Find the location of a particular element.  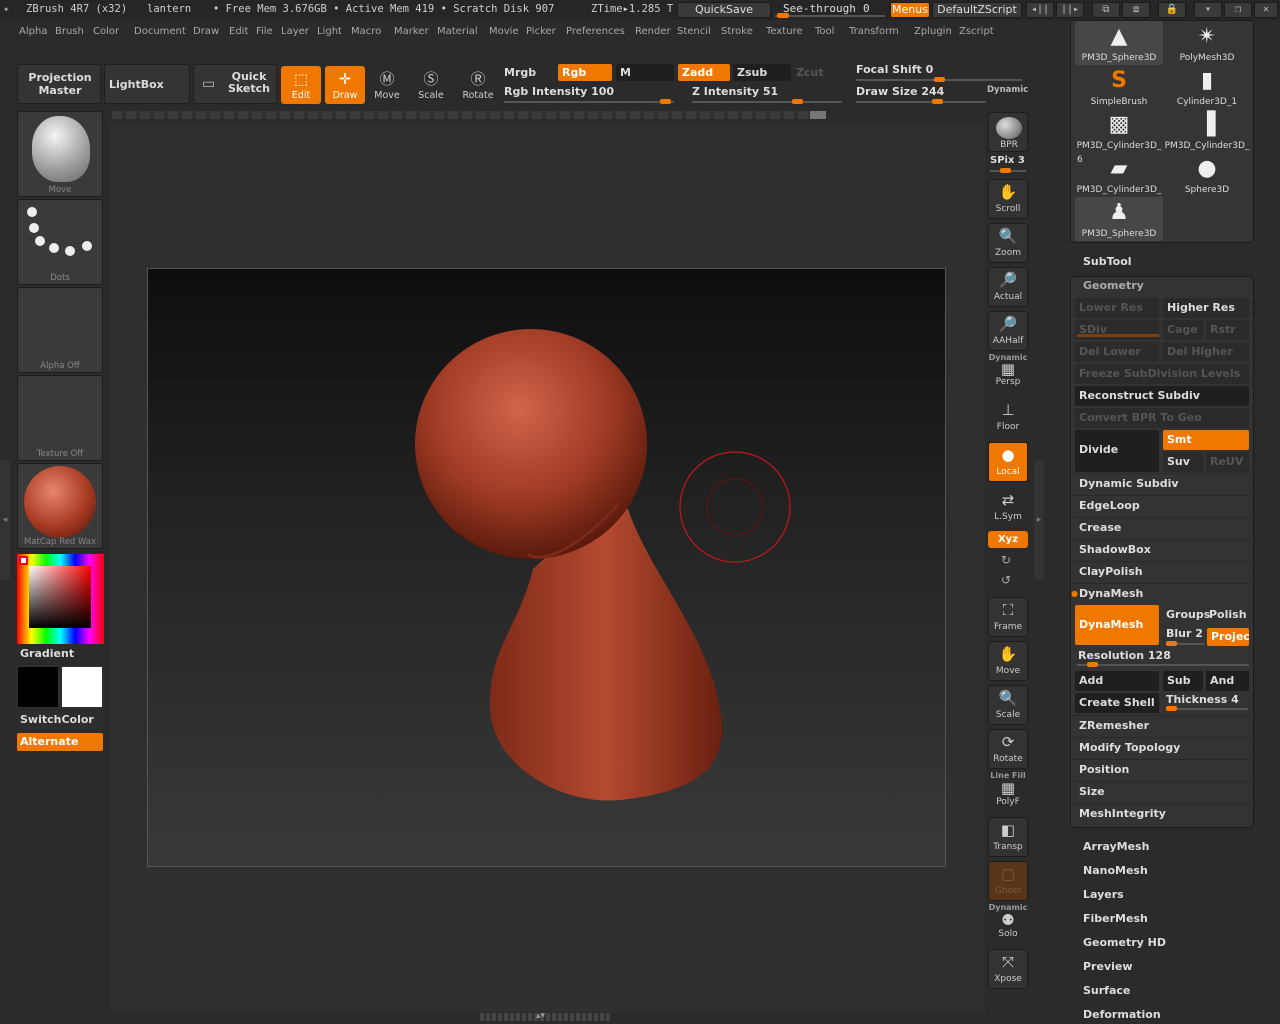

menu-marker: Marker is located at coordinates (411, 31).